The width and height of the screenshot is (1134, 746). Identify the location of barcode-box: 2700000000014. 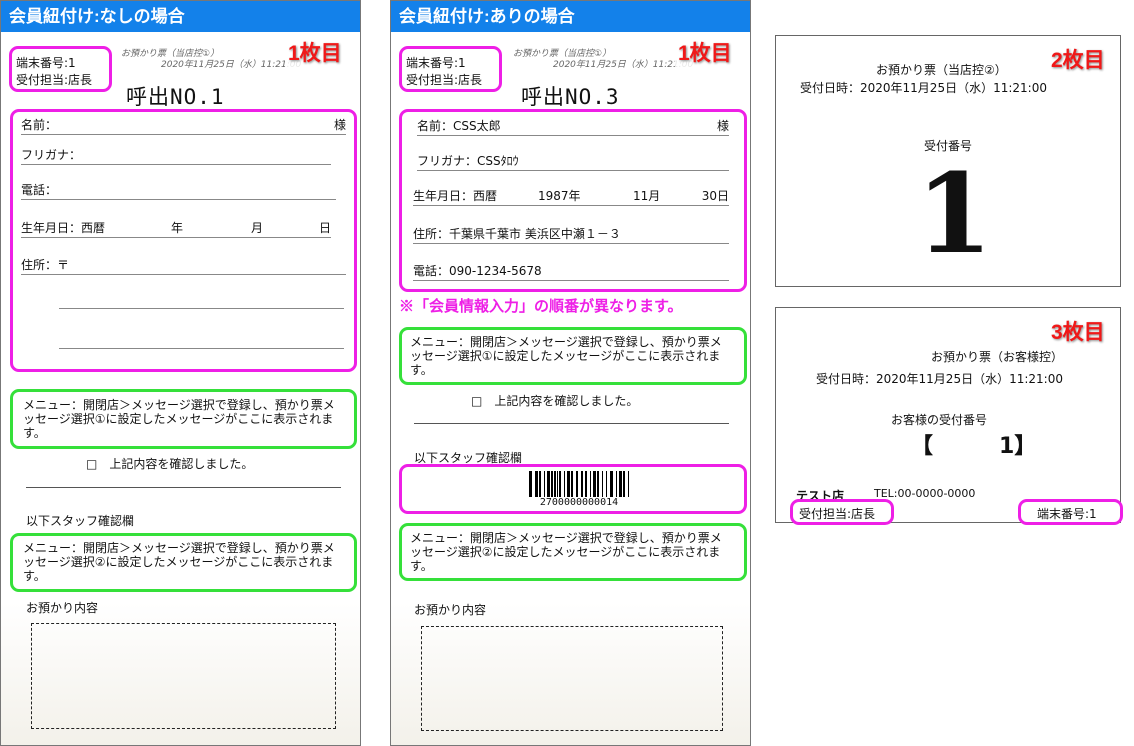
(573, 489).